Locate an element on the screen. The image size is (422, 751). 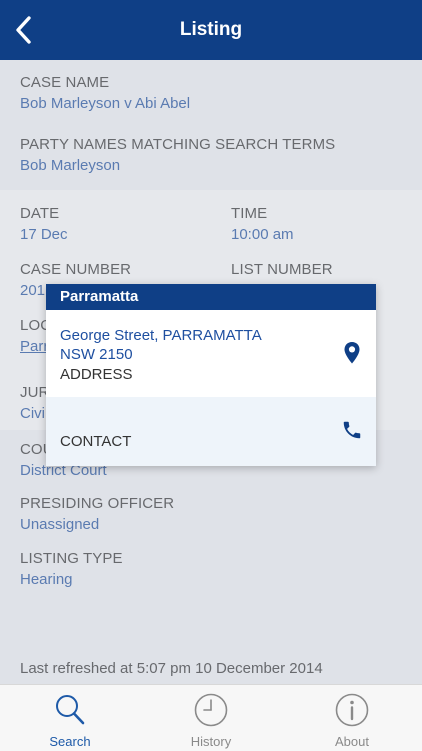
map-pin-button is located at coordinates (352, 353).